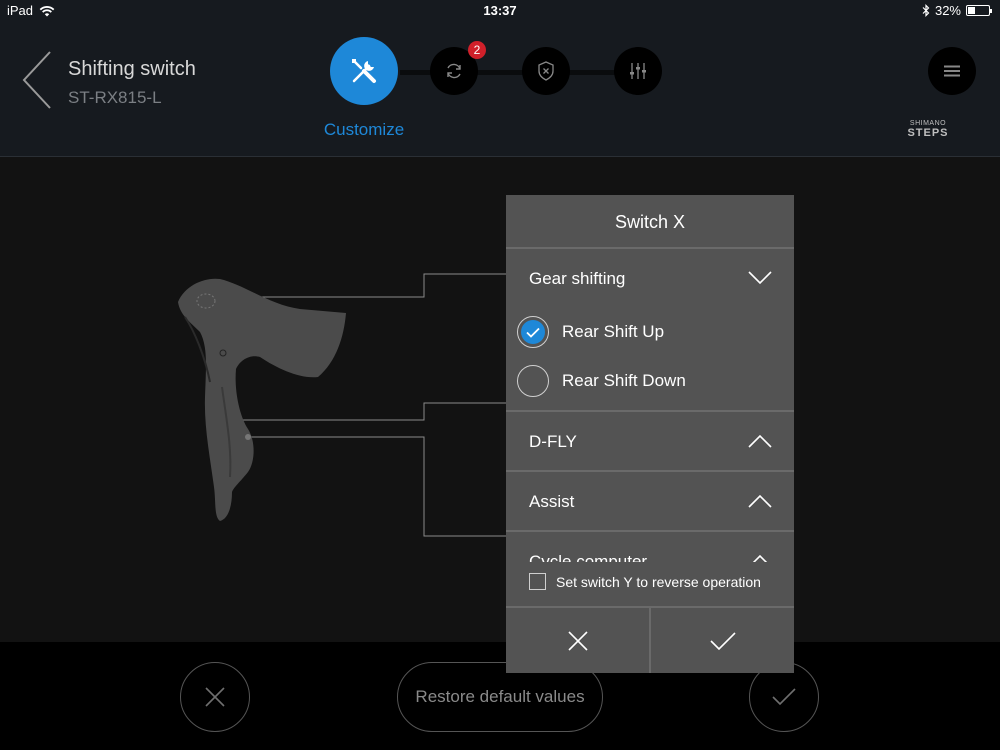 This screenshot has width=1000, height=750. I want to click on step-customize, so click(364, 71).